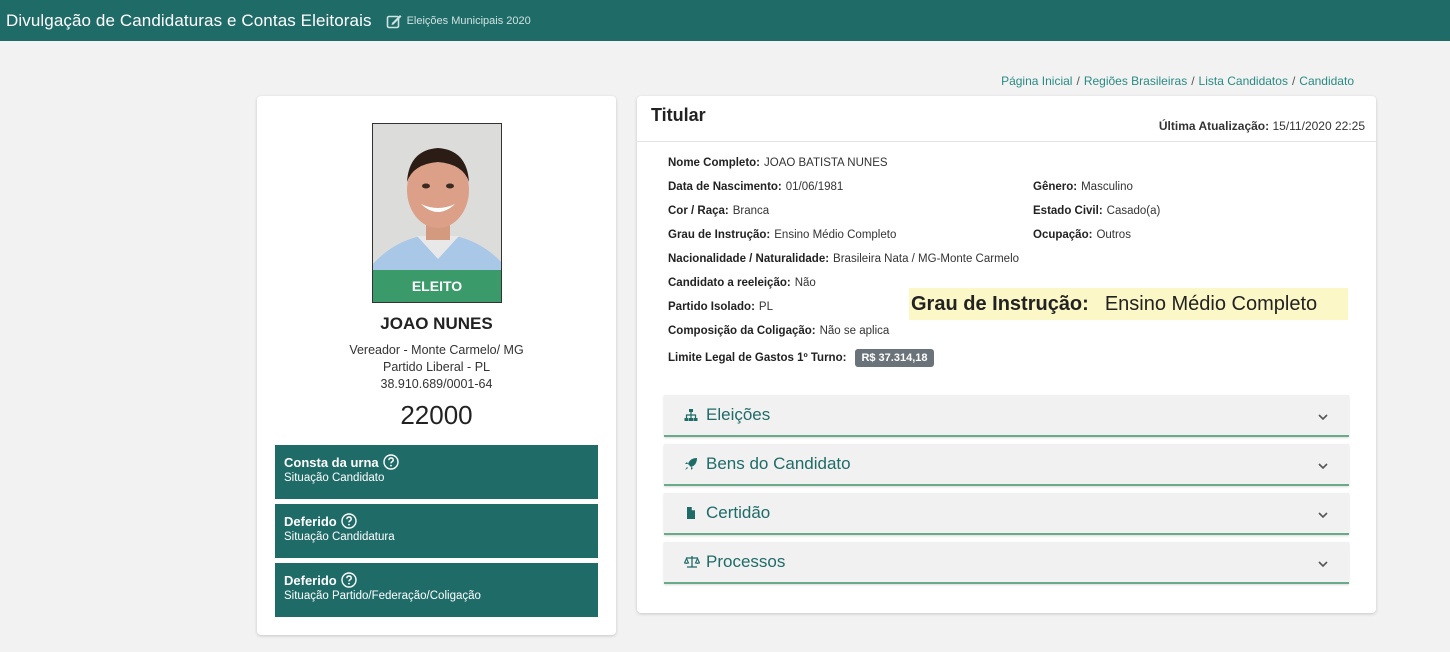 The image size is (1450, 652). I want to click on balance-scale-icon, so click(692, 562).